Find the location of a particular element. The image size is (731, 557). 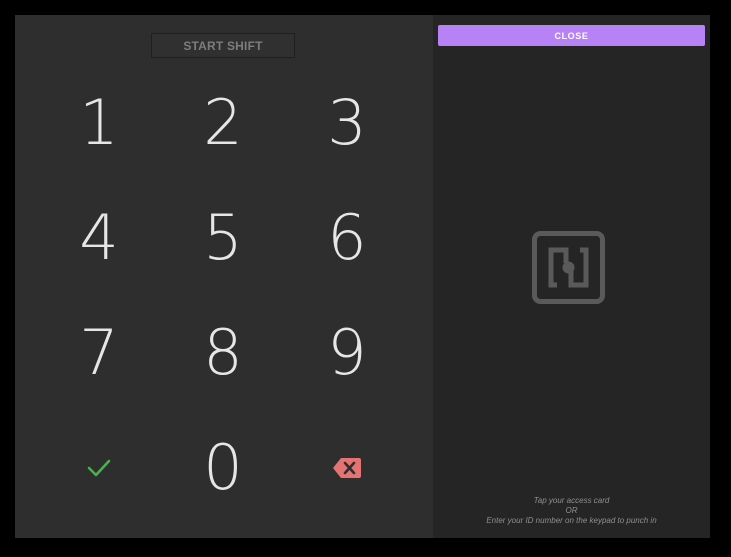

key-3: 3 is located at coordinates (347, 122).